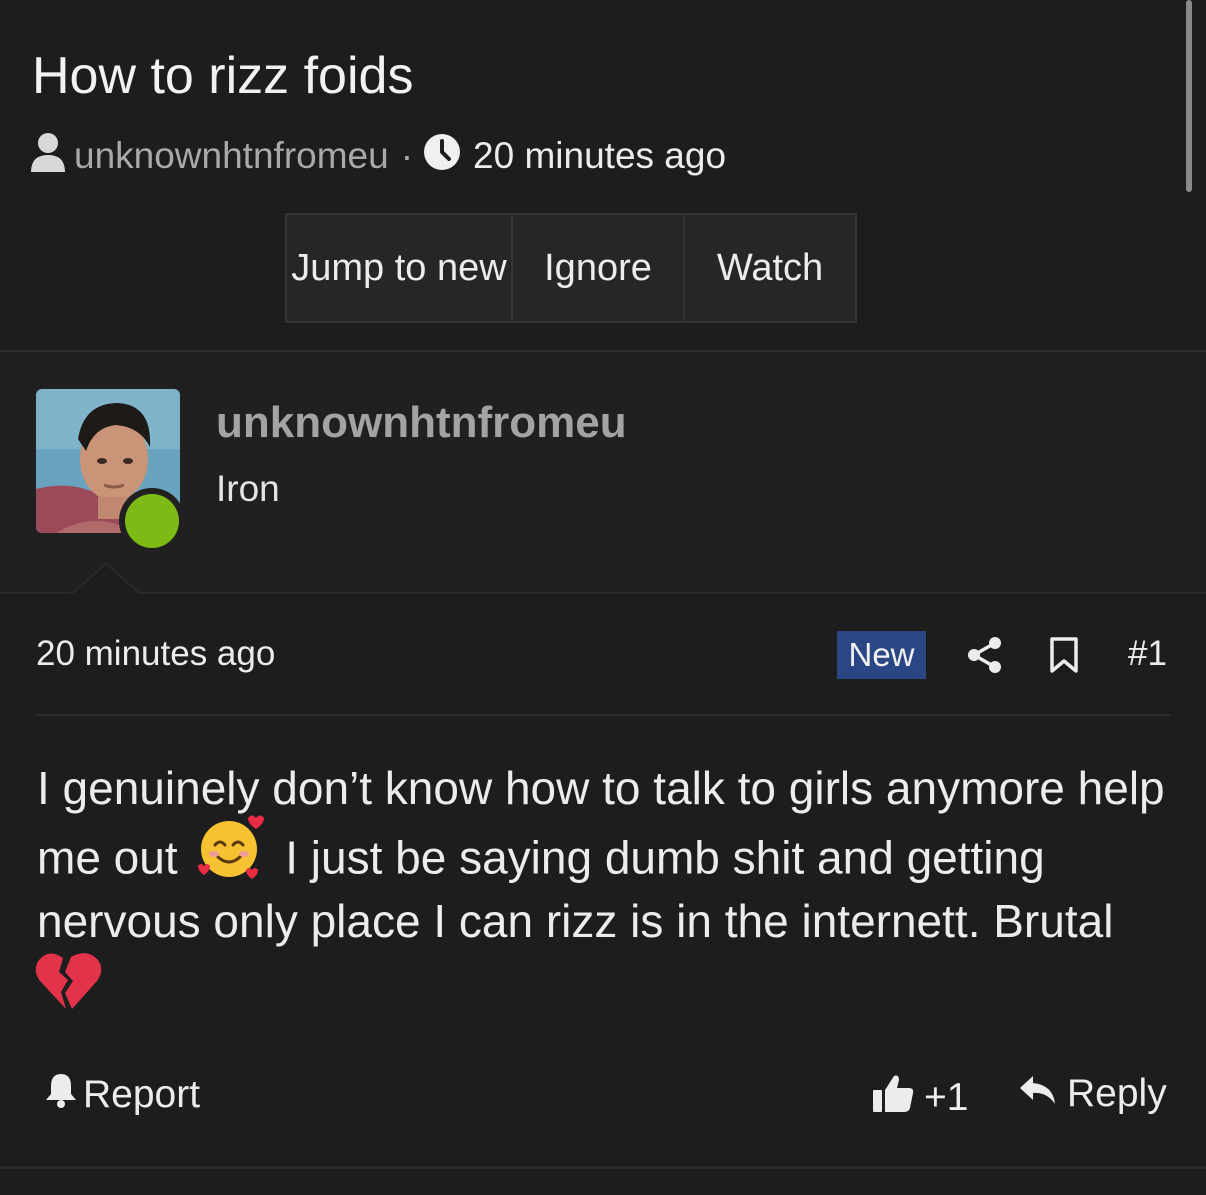 This screenshot has width=1206, height=1195. Describe the element at coordinates (597, 268) in the screenshot. I see `ignore-button: Ignore` at that location.